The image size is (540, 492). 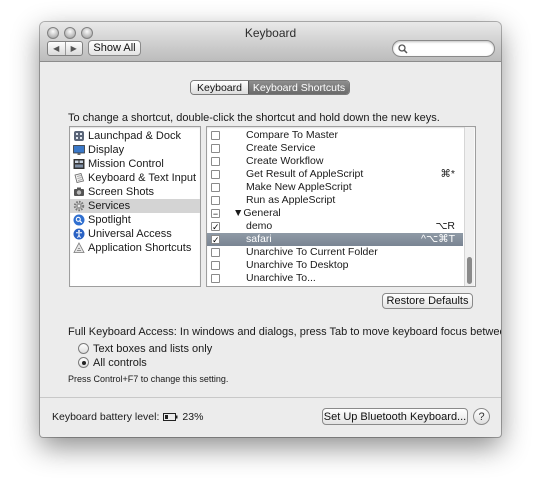 What do you see at coordinates (73, 48) in the screenshot?
I see `forward-arrow-icon: ▶` at bounding box center [73, 48].